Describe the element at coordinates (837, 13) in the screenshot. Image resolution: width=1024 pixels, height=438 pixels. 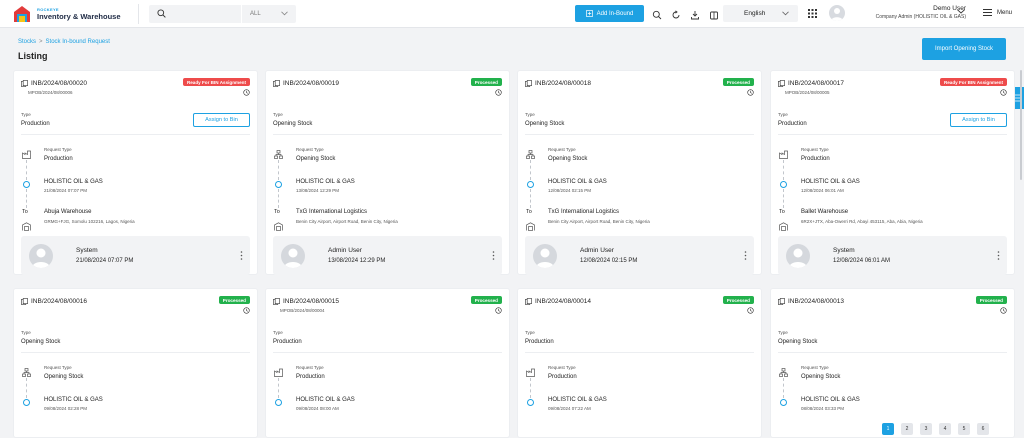
I see `user-avatar` at that location.